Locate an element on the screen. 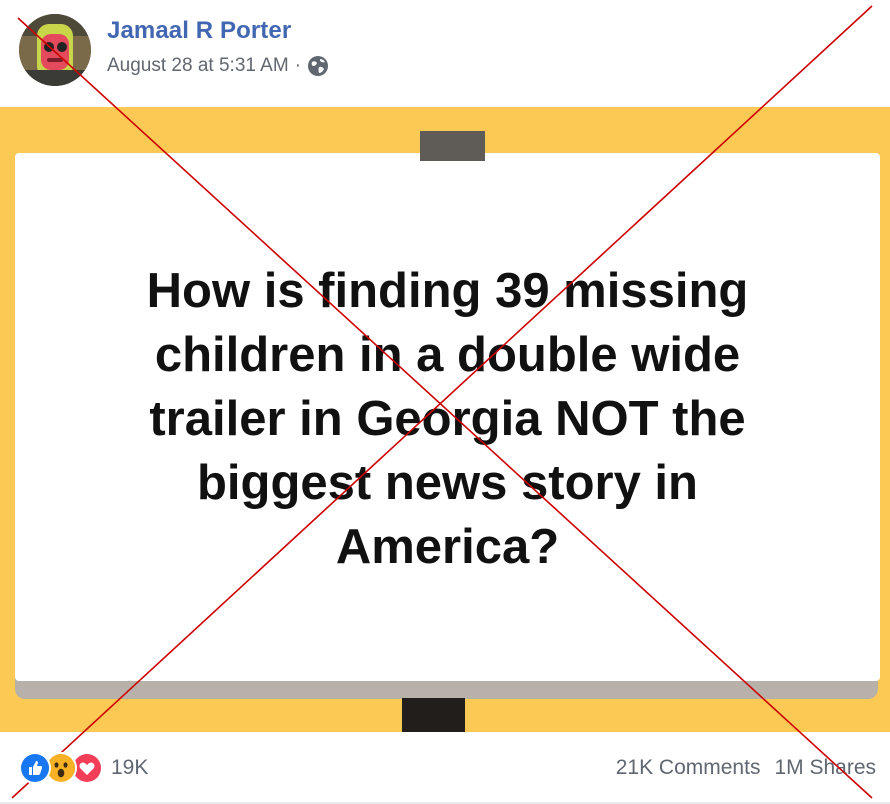 This screenshot has width=890, height=804. globe-icon is located at coordinates (318, 66).